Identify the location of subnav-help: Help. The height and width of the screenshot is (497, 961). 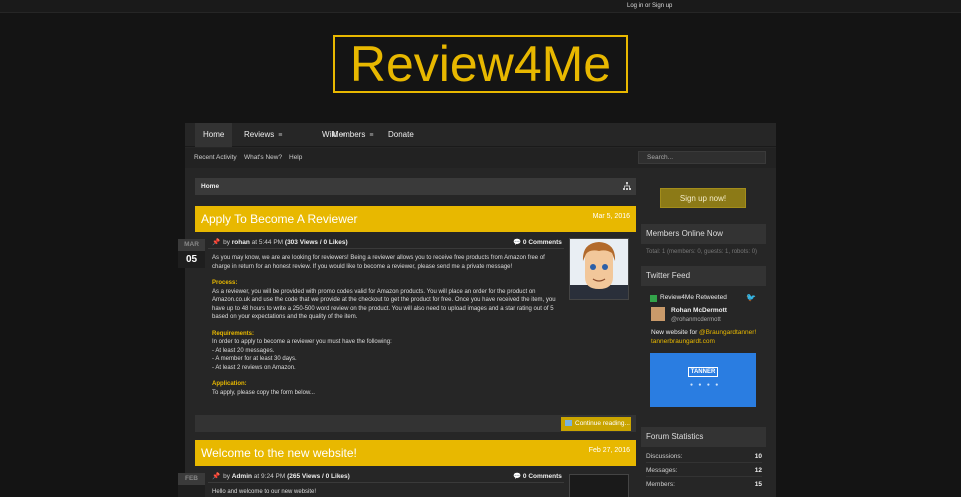
(295, 158).